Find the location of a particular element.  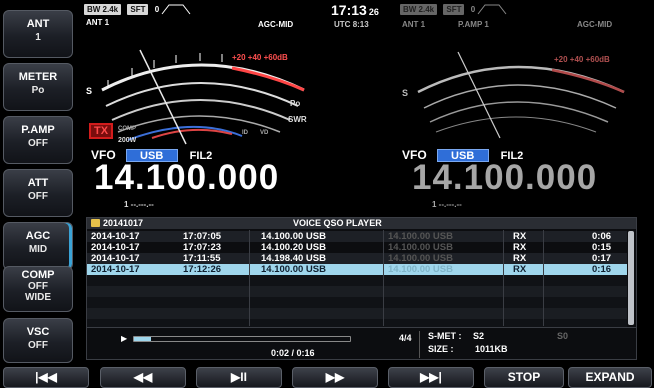

sub-s-scale-label: S is located at coordinates (405, 93).